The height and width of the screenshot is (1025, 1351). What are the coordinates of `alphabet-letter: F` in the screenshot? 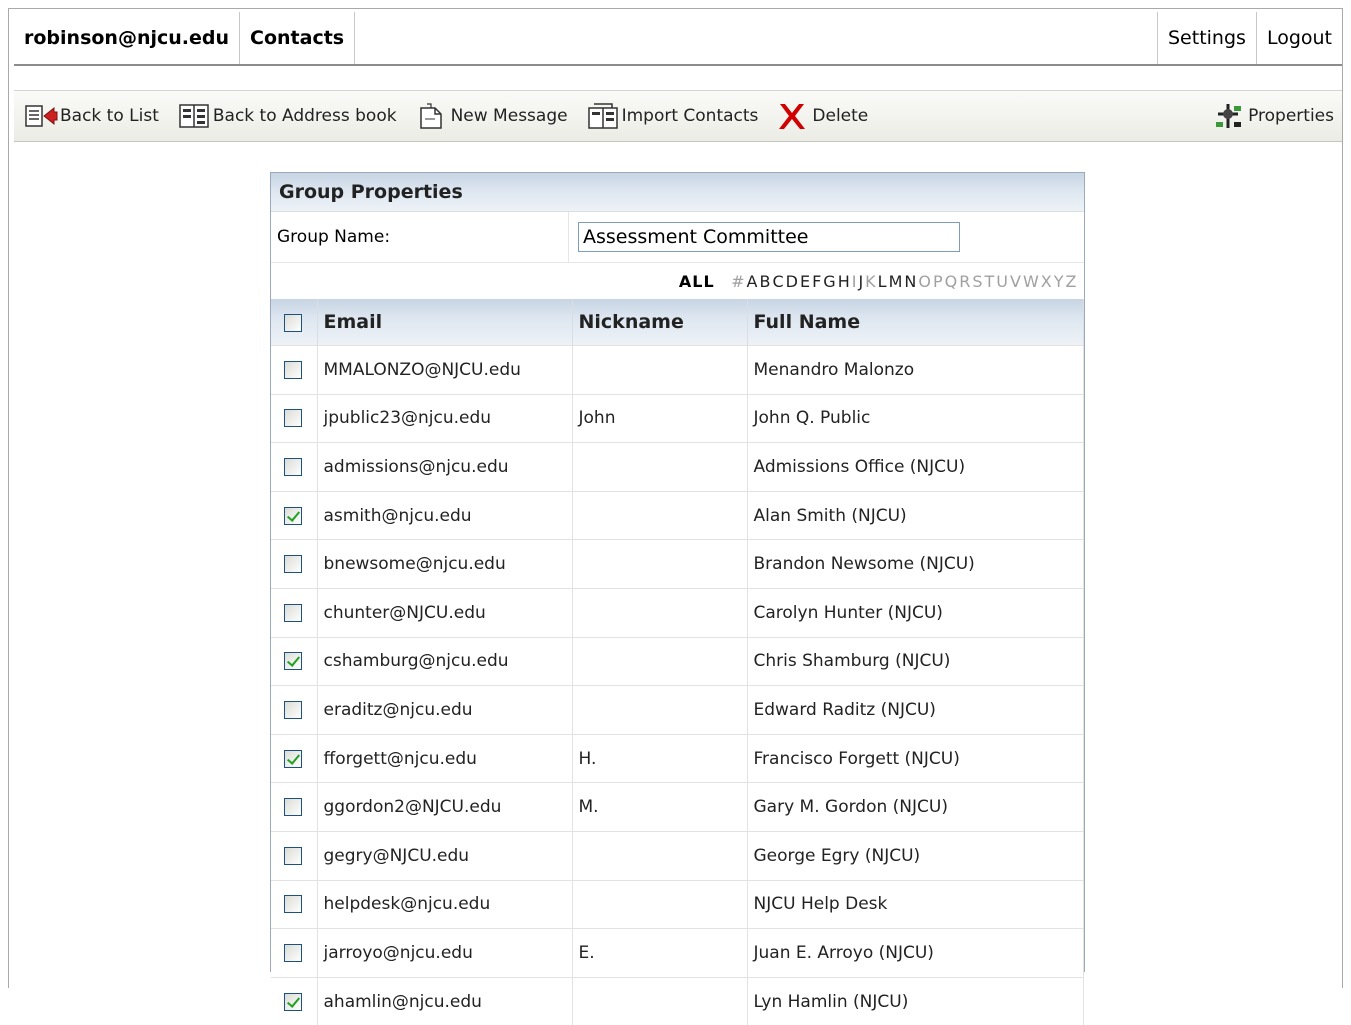 It's located at (817, 281).